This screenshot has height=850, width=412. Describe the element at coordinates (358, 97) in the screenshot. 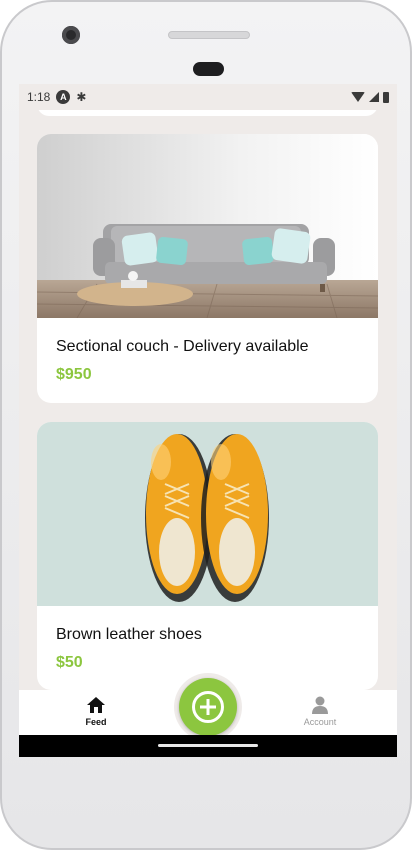

I see `wifi-icon` at that location.